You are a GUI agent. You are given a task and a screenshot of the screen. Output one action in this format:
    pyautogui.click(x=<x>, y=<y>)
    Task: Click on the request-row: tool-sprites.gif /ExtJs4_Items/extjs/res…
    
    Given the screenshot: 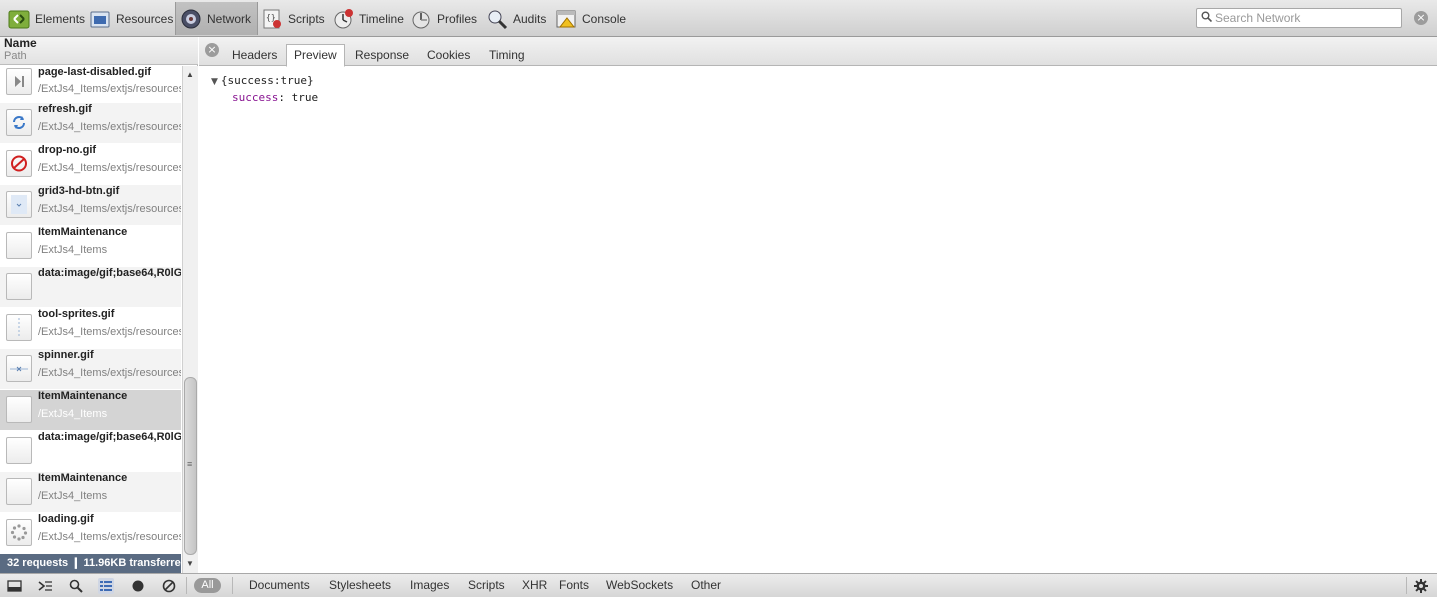 What is the action you would take?
    pyautogui.click(x=90, y=328)
    